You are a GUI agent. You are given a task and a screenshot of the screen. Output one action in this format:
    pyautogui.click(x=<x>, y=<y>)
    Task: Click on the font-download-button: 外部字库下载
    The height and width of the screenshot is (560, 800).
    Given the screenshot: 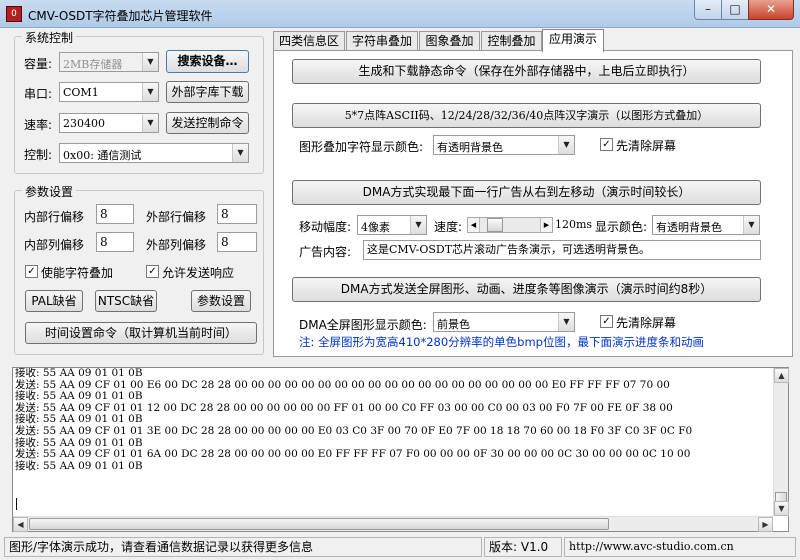 What is the action you would take?
    pyautogui.click(x=207, y=92)
    